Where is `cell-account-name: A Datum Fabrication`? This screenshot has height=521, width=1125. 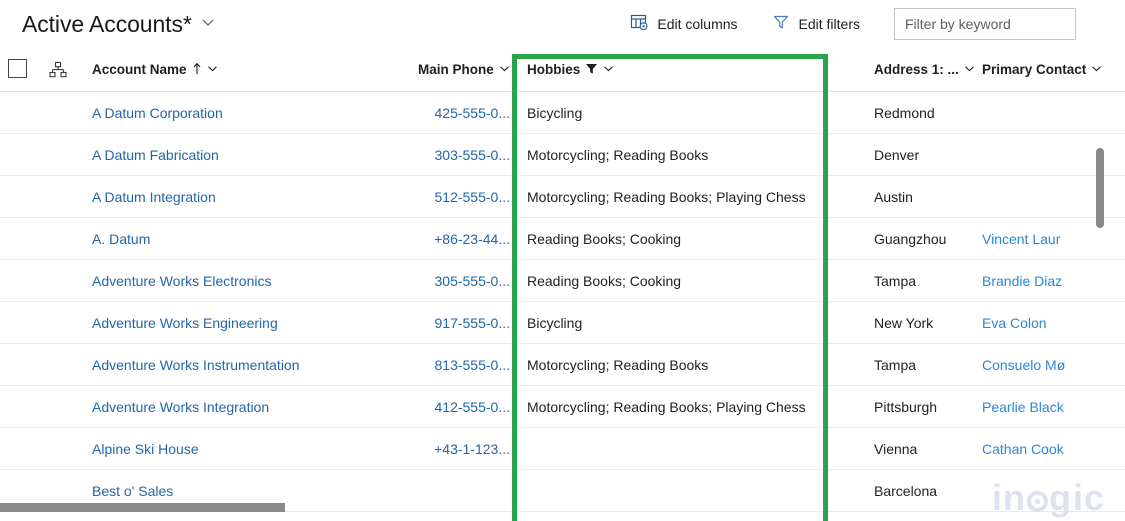 cell-account-name: A Datum Fabrication is located at coordinates (252, 155).